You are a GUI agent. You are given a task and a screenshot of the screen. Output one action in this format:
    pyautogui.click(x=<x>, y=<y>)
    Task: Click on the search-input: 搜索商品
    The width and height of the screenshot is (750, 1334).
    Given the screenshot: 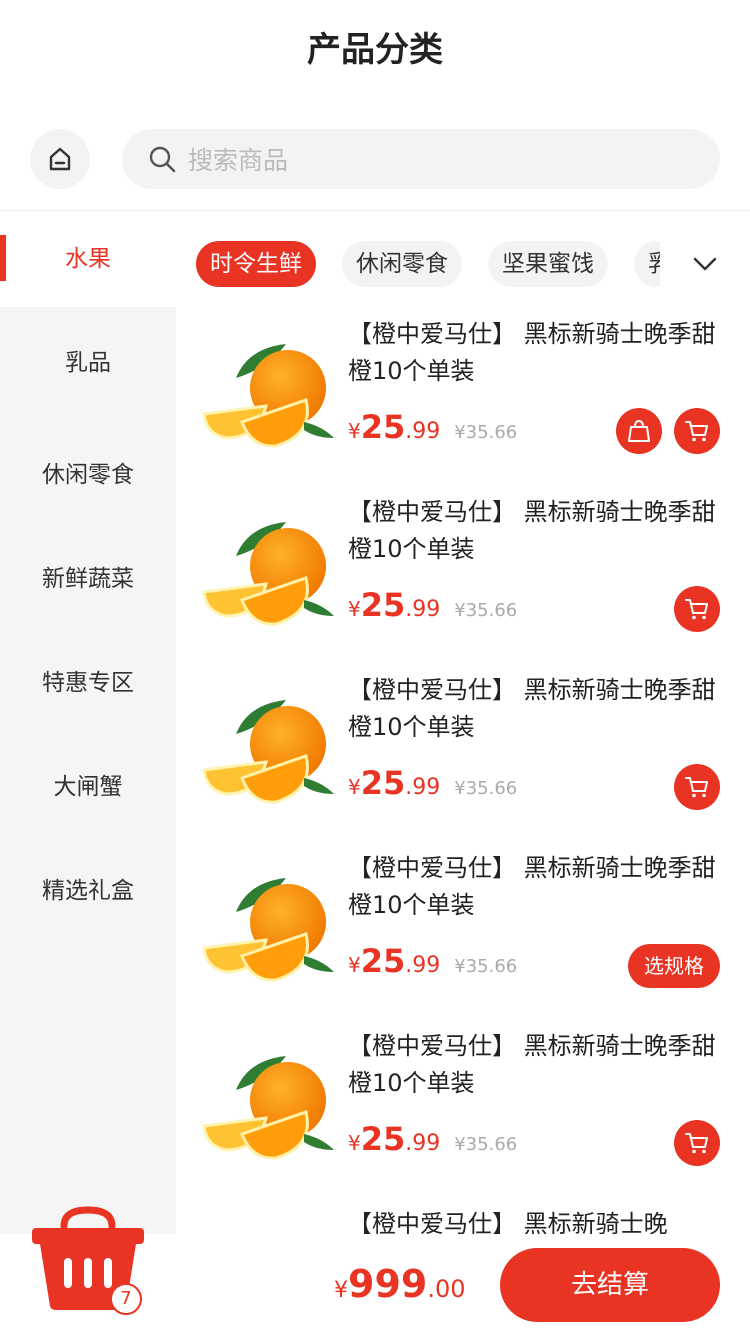 What is the action you would take?
    pyautogui.click(x=421, y=159)
    